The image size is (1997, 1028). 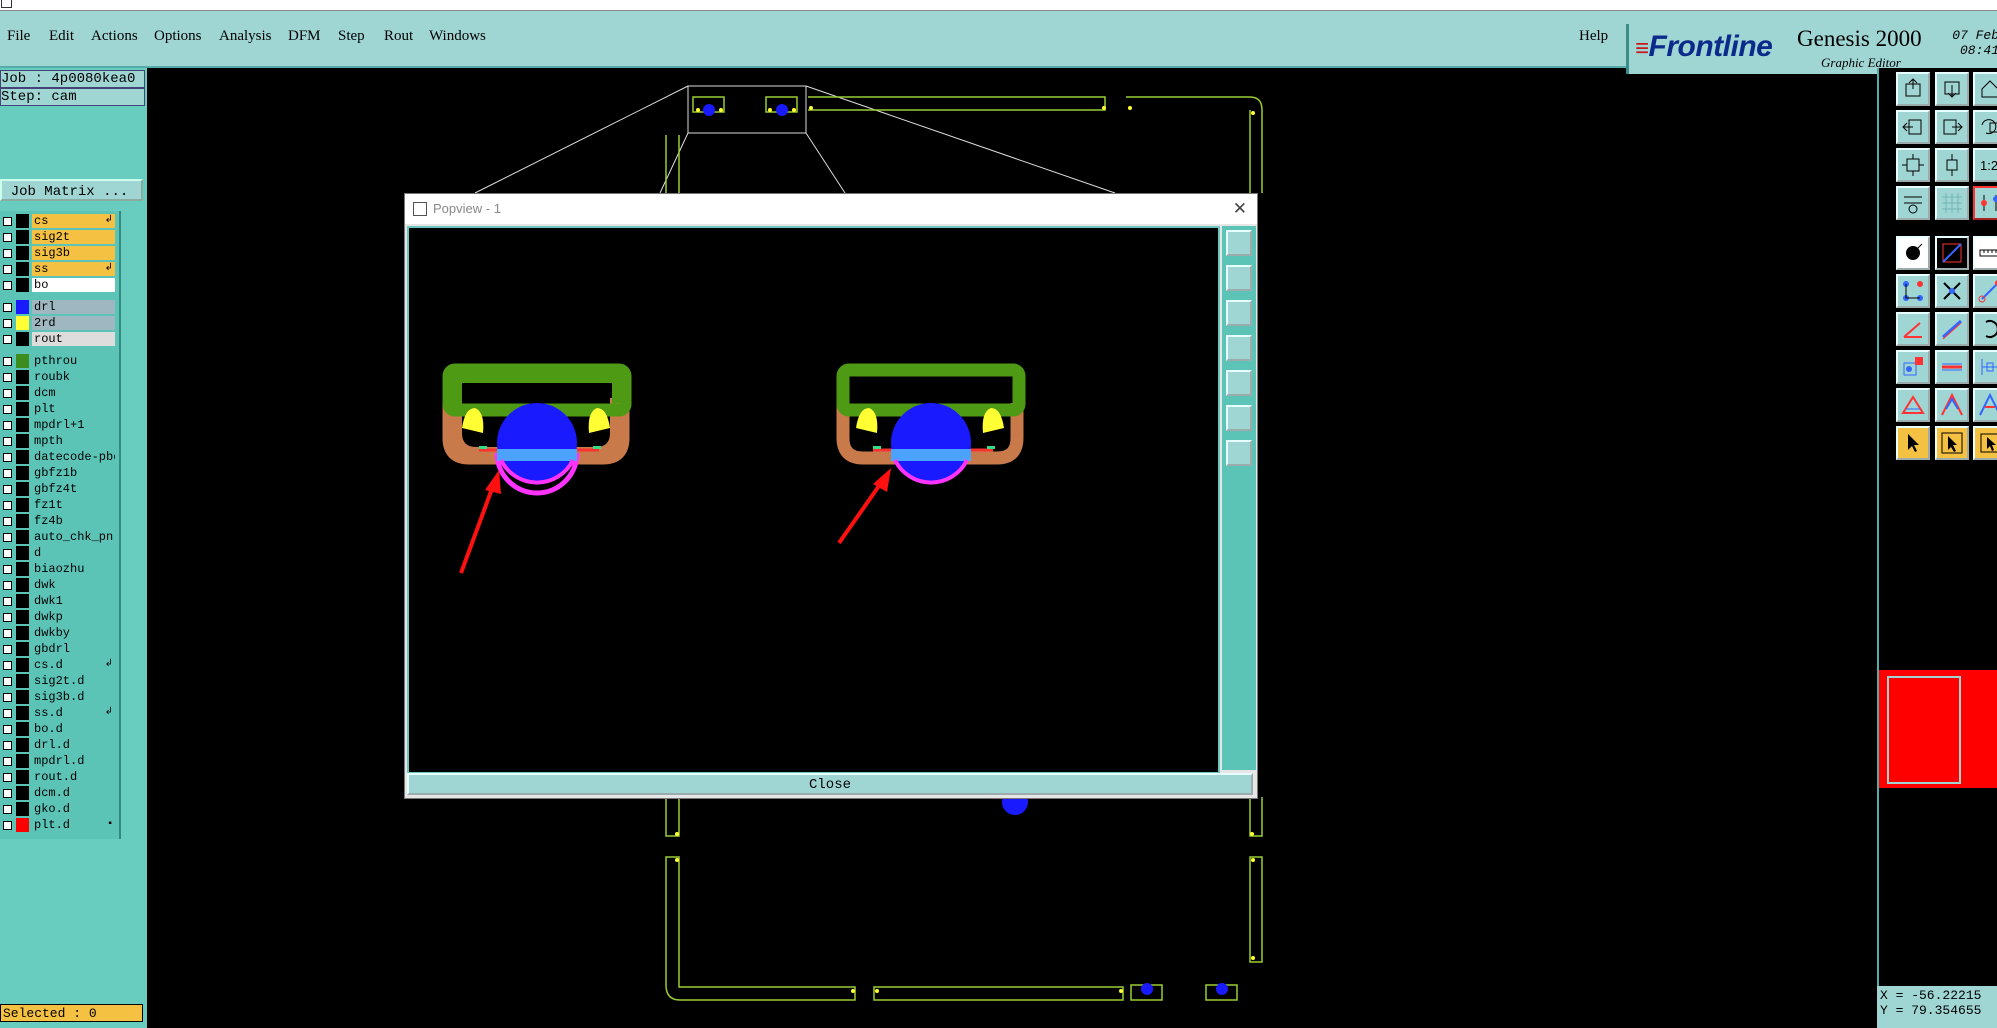 What do you see at coordinates (304, 36) in the screenshot?
I see `menu-dfm: DFM` at bounding box center [304, 36].